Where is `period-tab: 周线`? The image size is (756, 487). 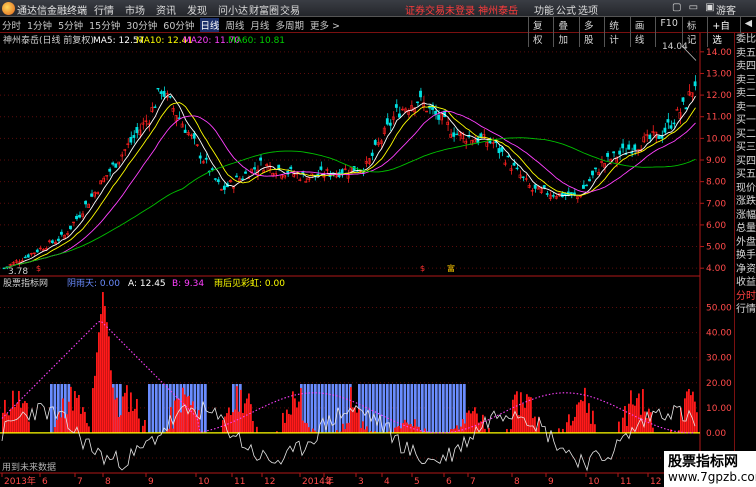
period-tab: 周线 is located at coordinates (234, 25).